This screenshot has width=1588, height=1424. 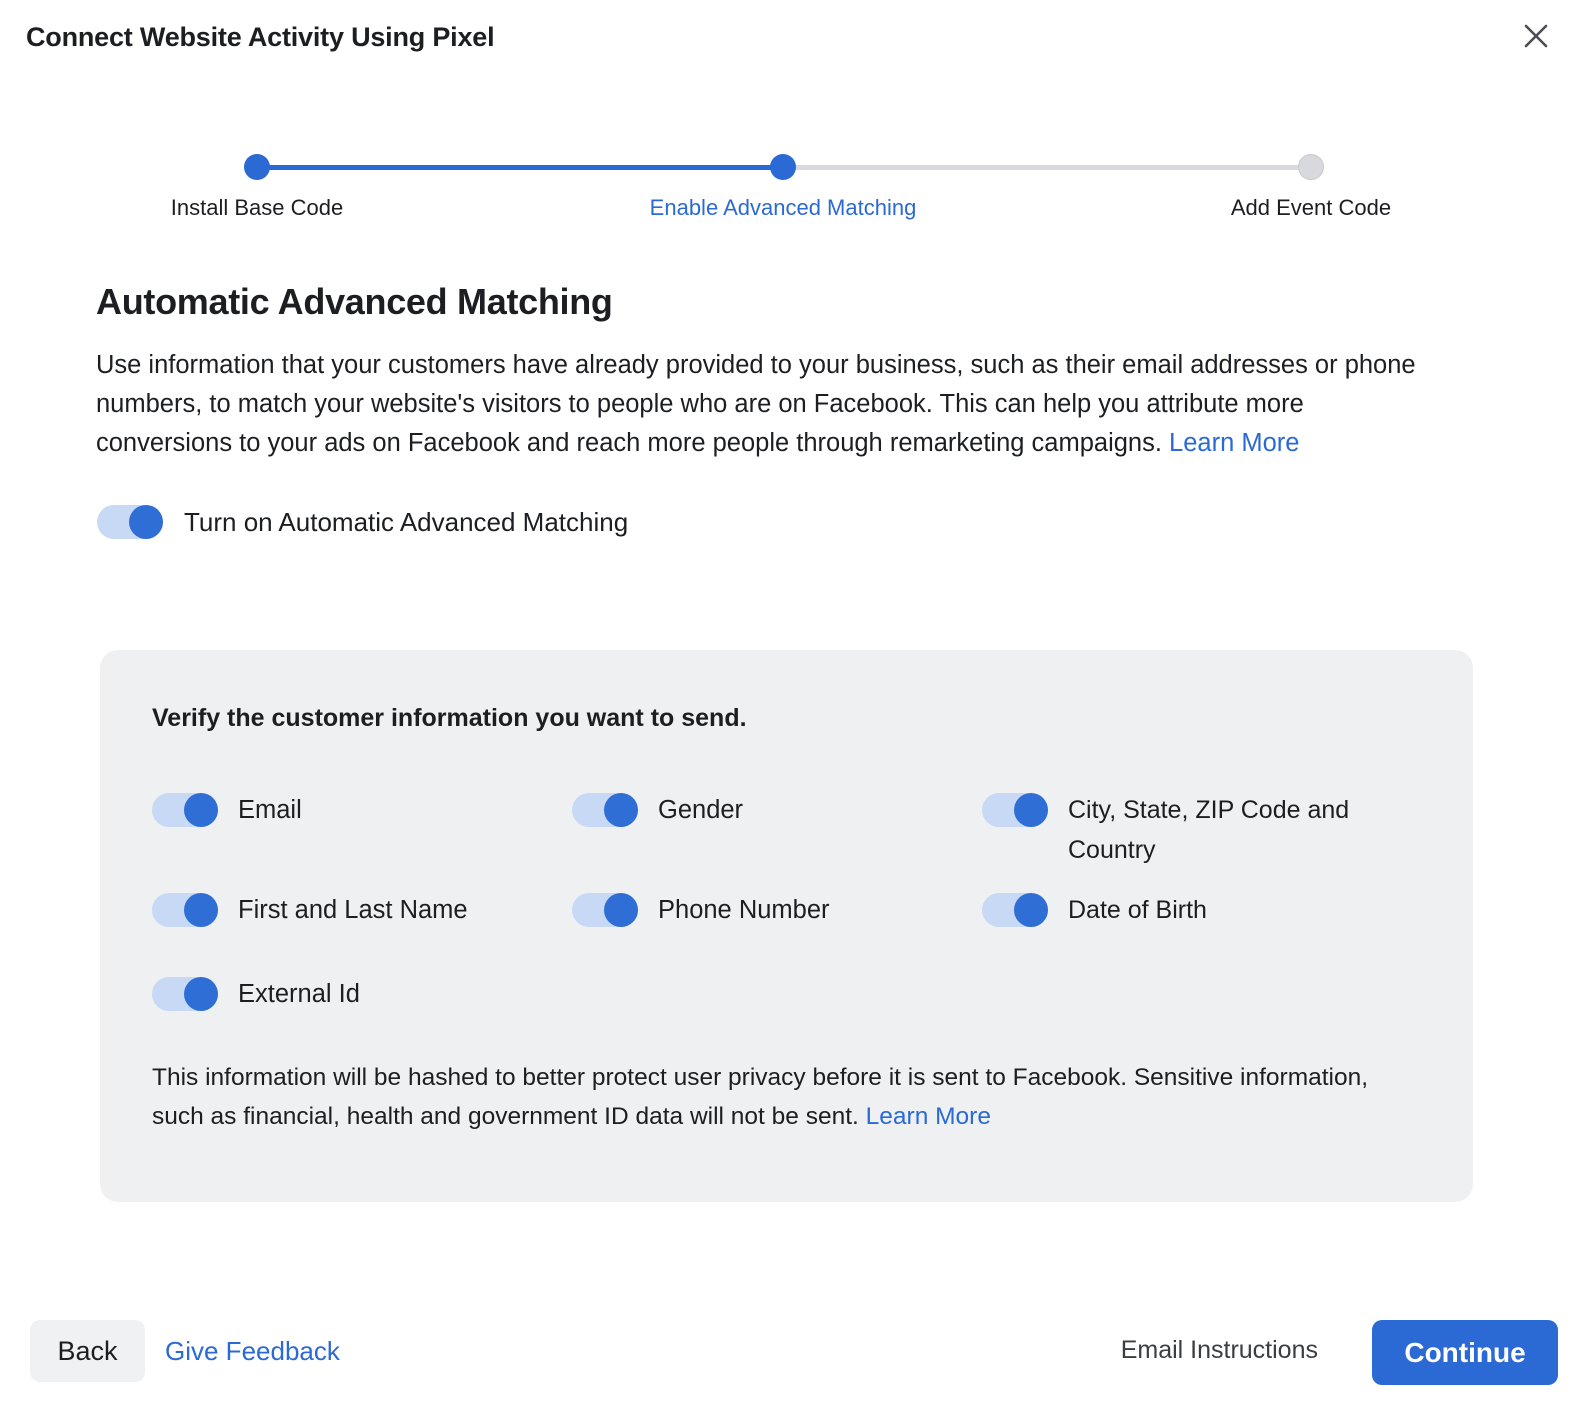 I want to click on field-label-gender: Gender, so click(x=701, y=810).